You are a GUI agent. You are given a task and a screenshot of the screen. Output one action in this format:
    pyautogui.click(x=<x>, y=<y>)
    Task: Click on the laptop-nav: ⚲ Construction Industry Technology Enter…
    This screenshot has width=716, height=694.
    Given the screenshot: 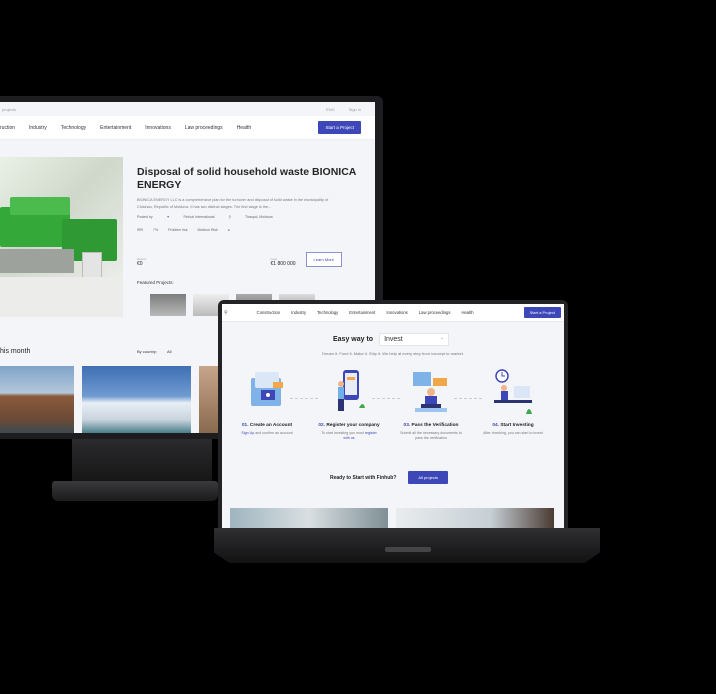 What is the action you would take?
    pyautogui.click(x=393, y=313)
    